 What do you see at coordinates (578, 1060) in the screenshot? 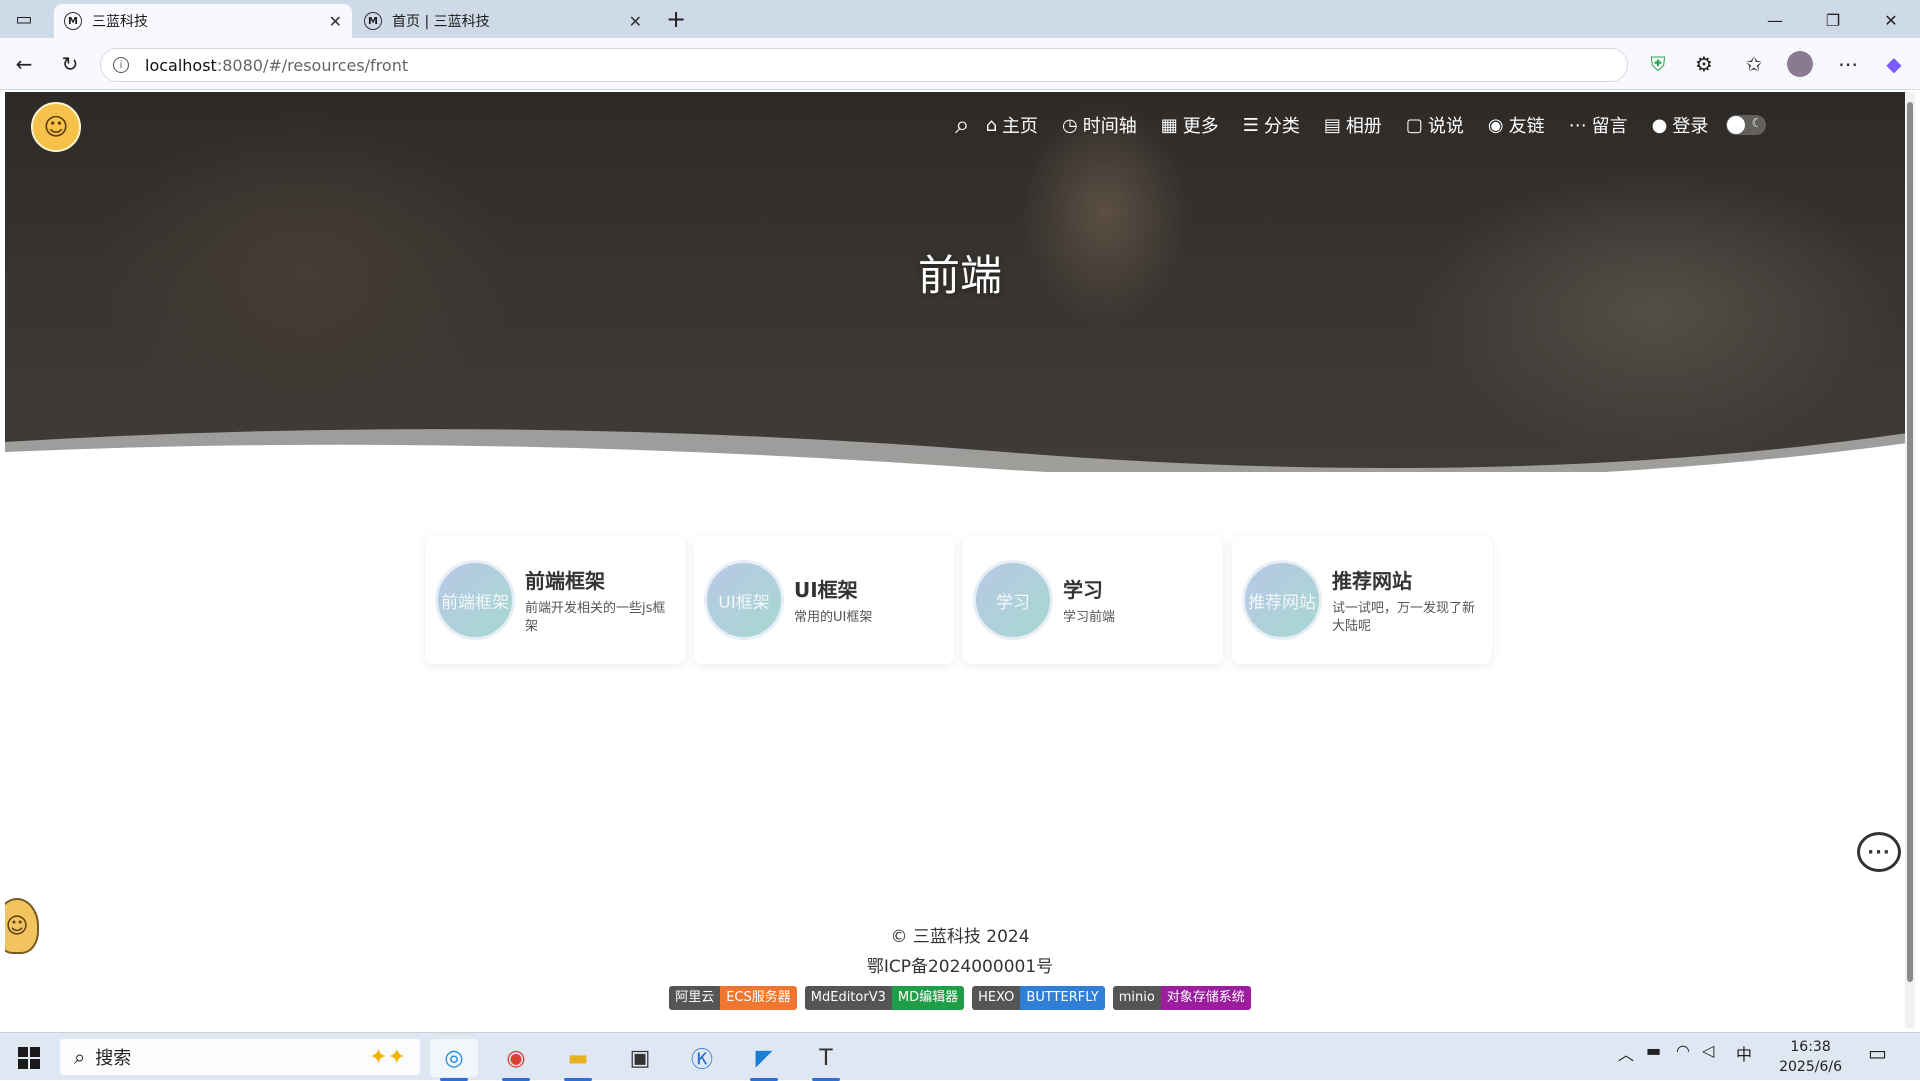
I see `file-explorer-icon: ▬` at bounding box center [578, 1060].